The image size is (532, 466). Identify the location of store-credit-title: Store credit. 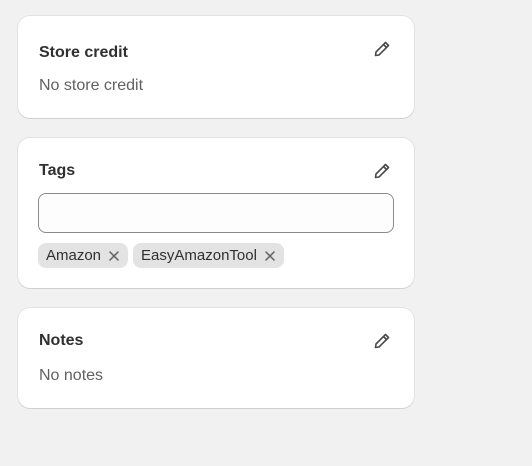
(83, 52).